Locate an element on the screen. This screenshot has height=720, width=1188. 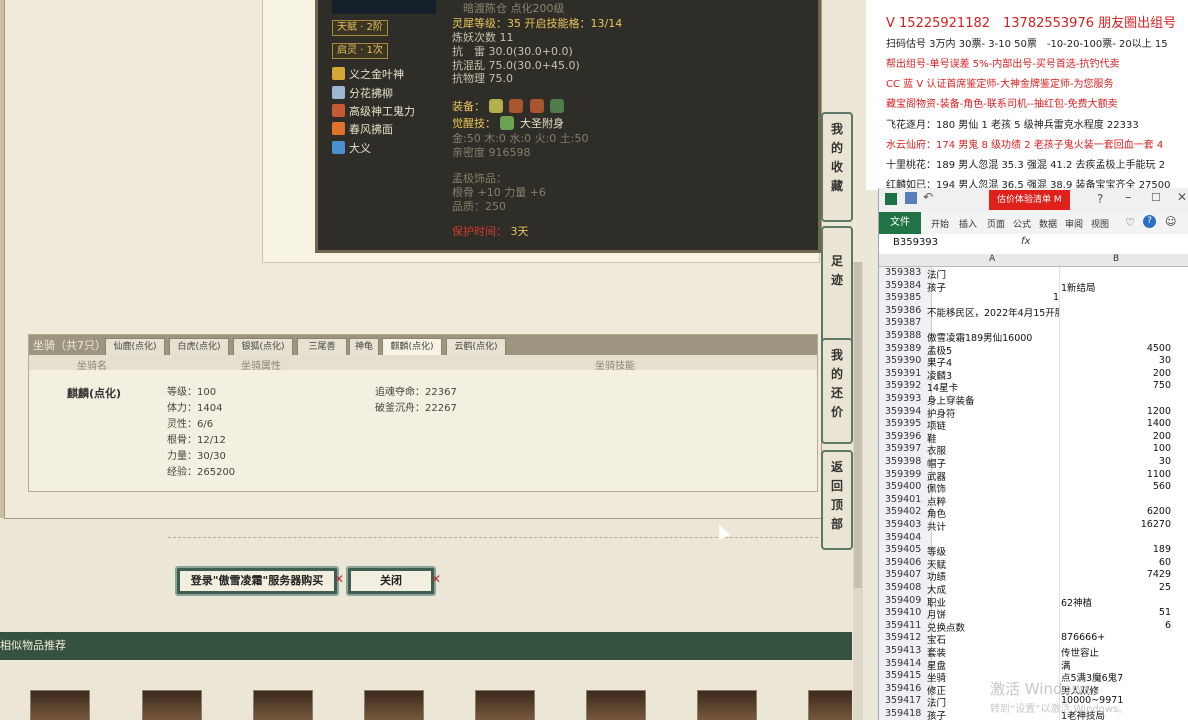
mount-tab-active: 麒麟(点化) is located at coordinates (412, 347).